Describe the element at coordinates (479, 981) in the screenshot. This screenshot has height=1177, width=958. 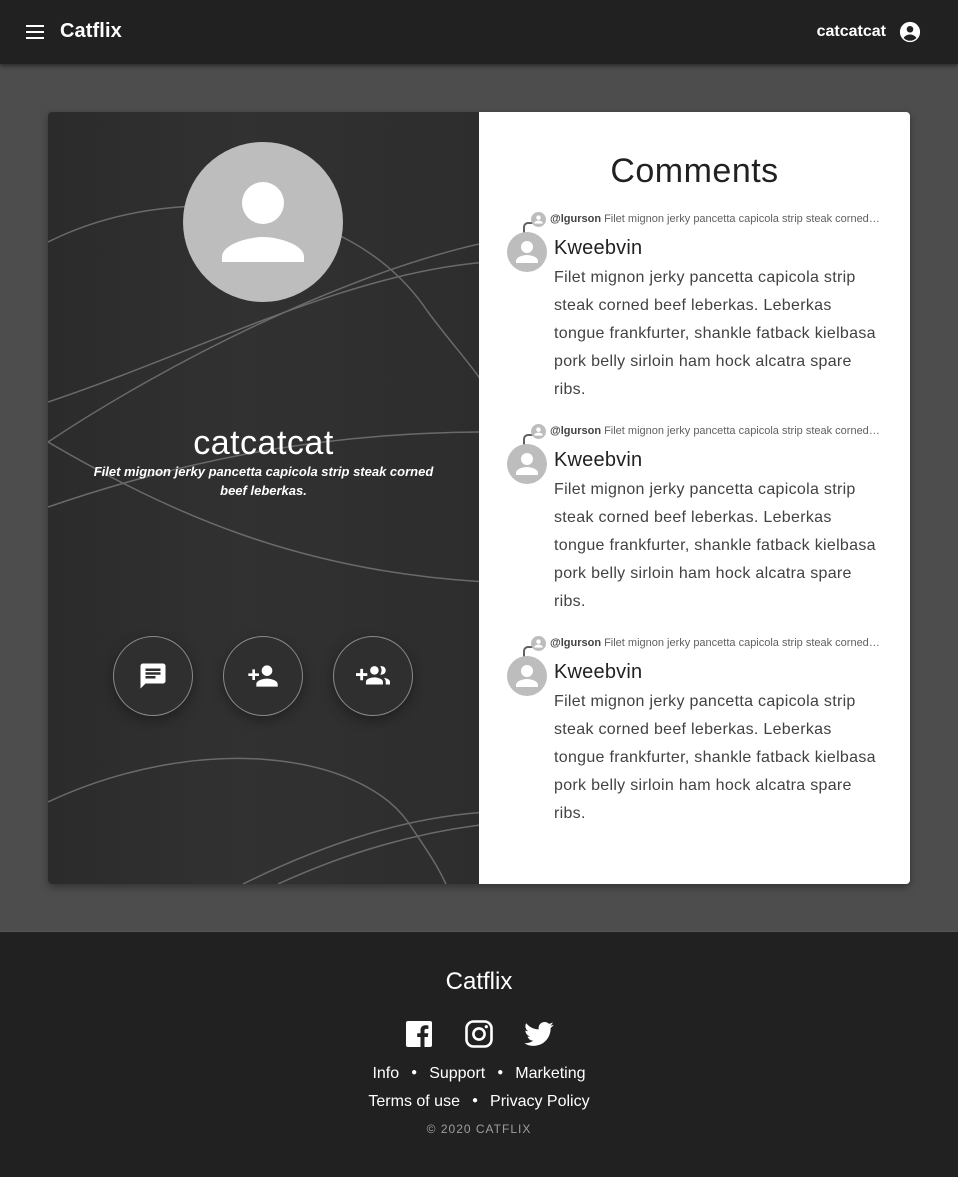
I see `footer-brand: Catflix` at that location.